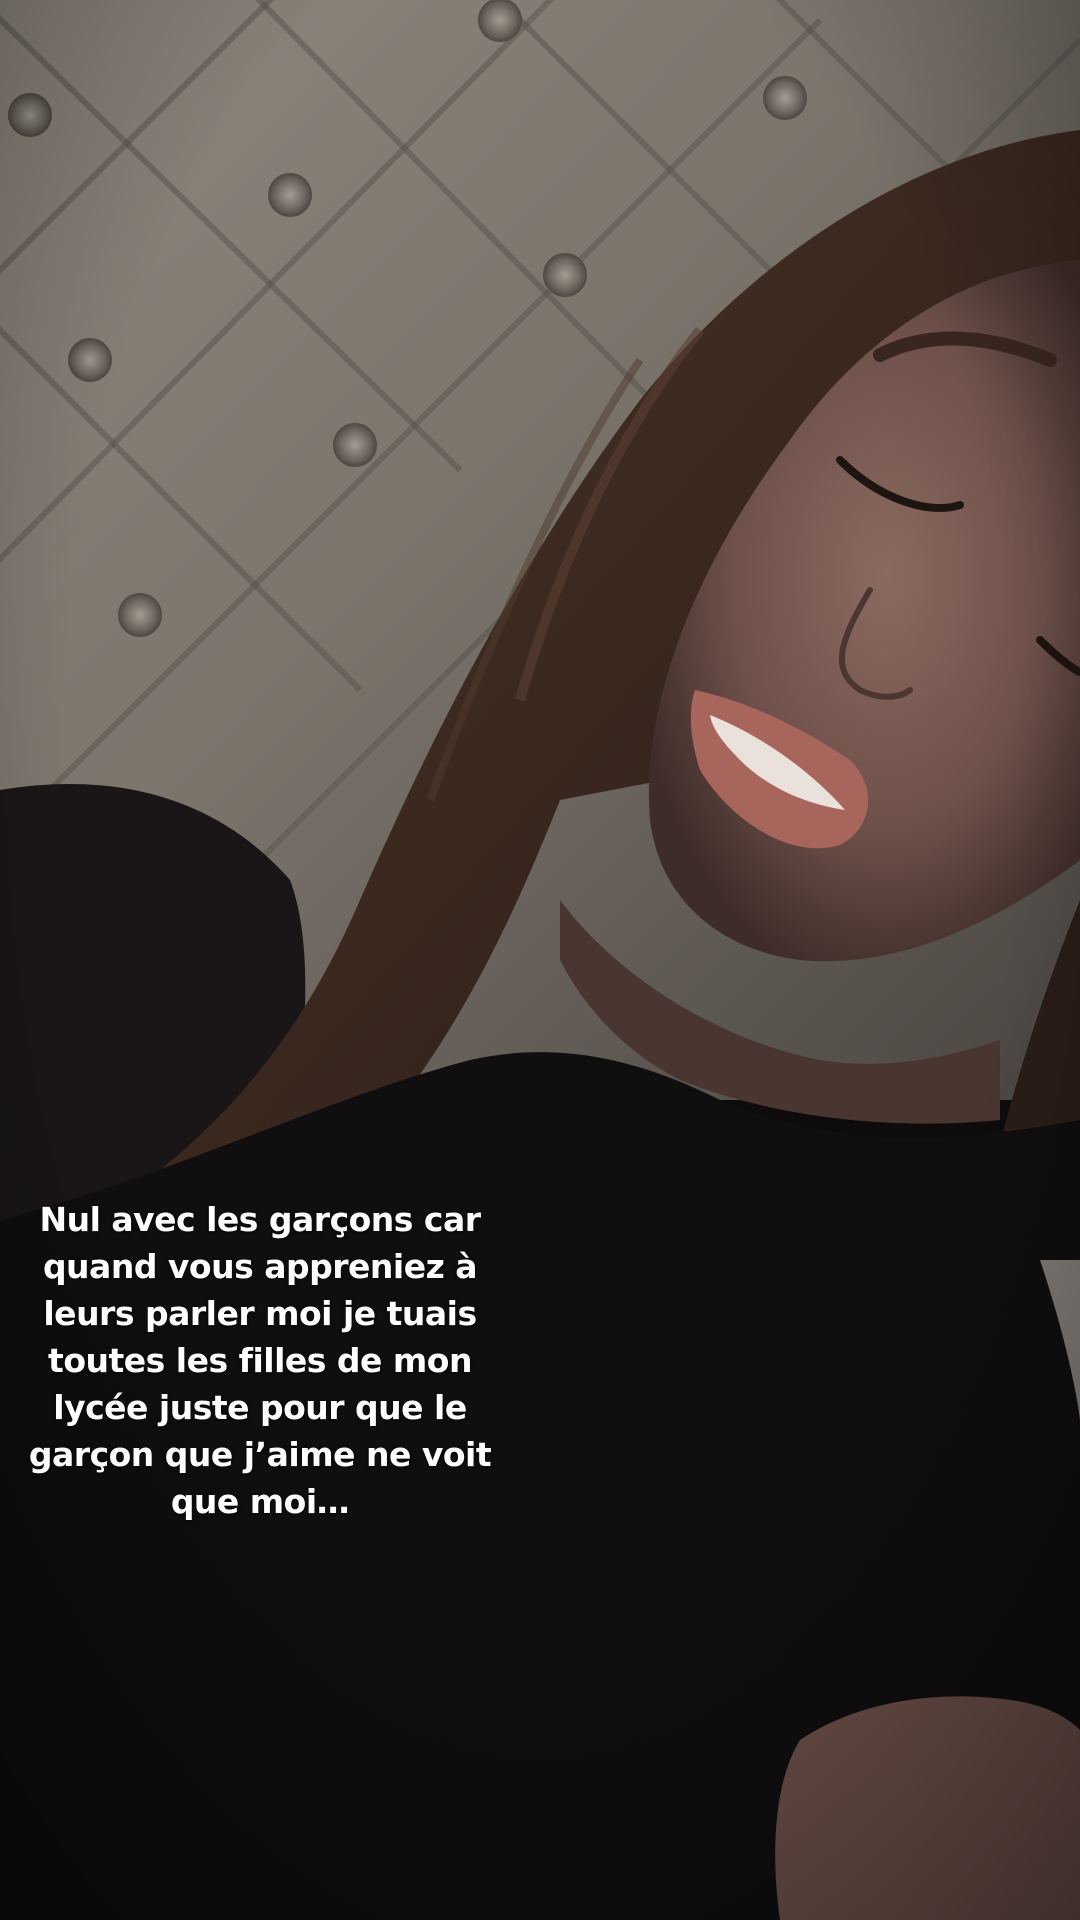 The height and width of the screenshot is (1920, 1080). What do you see at coordinates (260, 1454) in the screenshot?
I see `caption-line: garçon que j’aime ne voit` at bounding box center [260, 1454].